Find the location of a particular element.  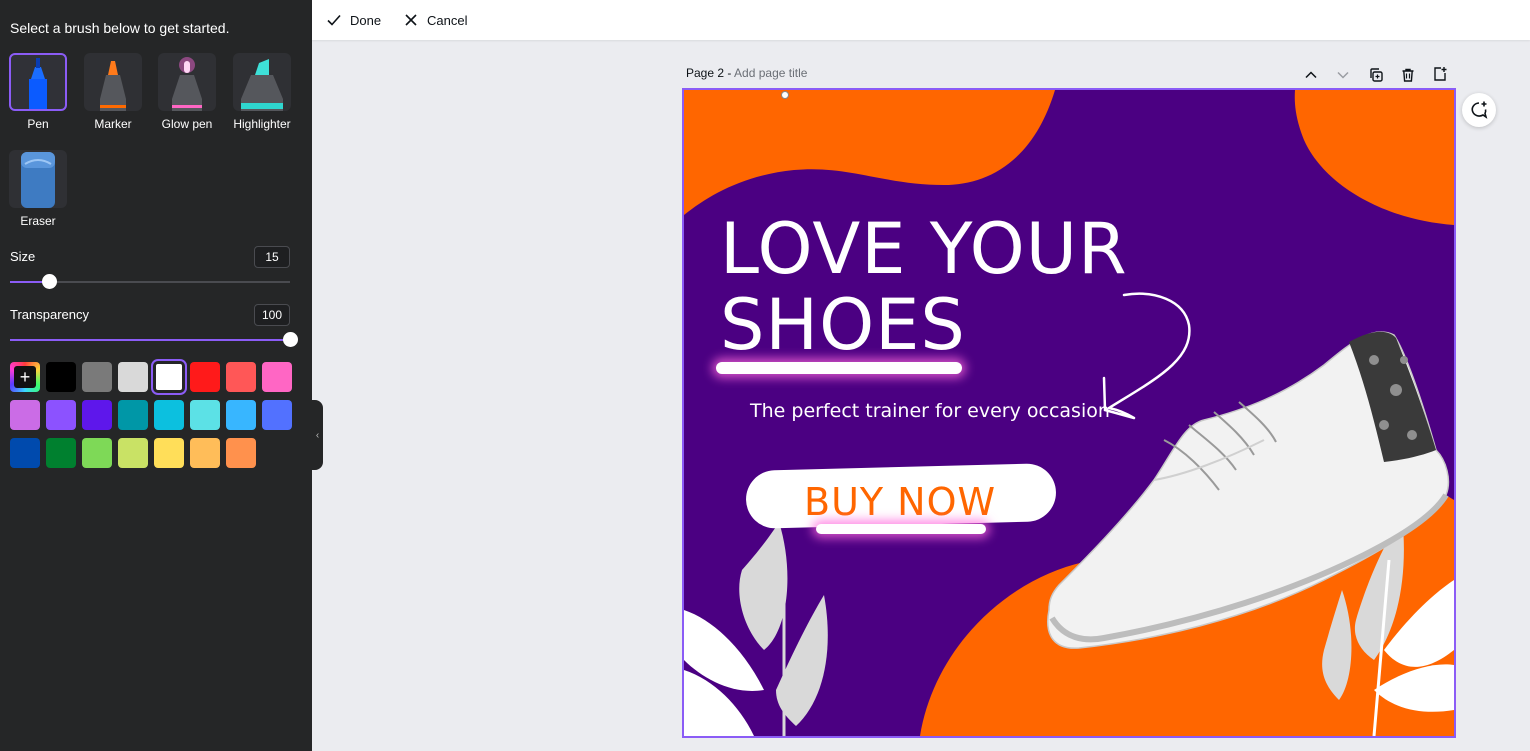

move-page-up-button is located at coordinates (1311, 75).